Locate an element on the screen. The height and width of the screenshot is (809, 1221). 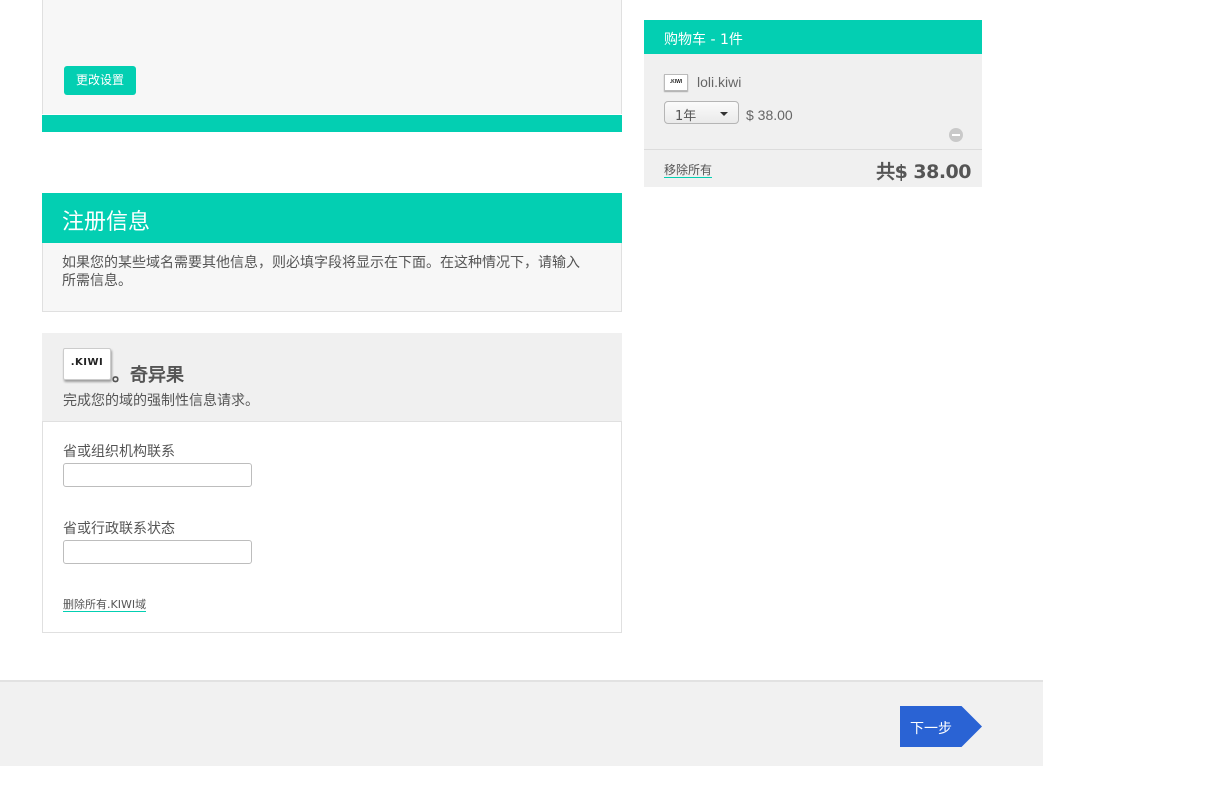
next-step-label: 下一步 is located at coordinates (931, 729).